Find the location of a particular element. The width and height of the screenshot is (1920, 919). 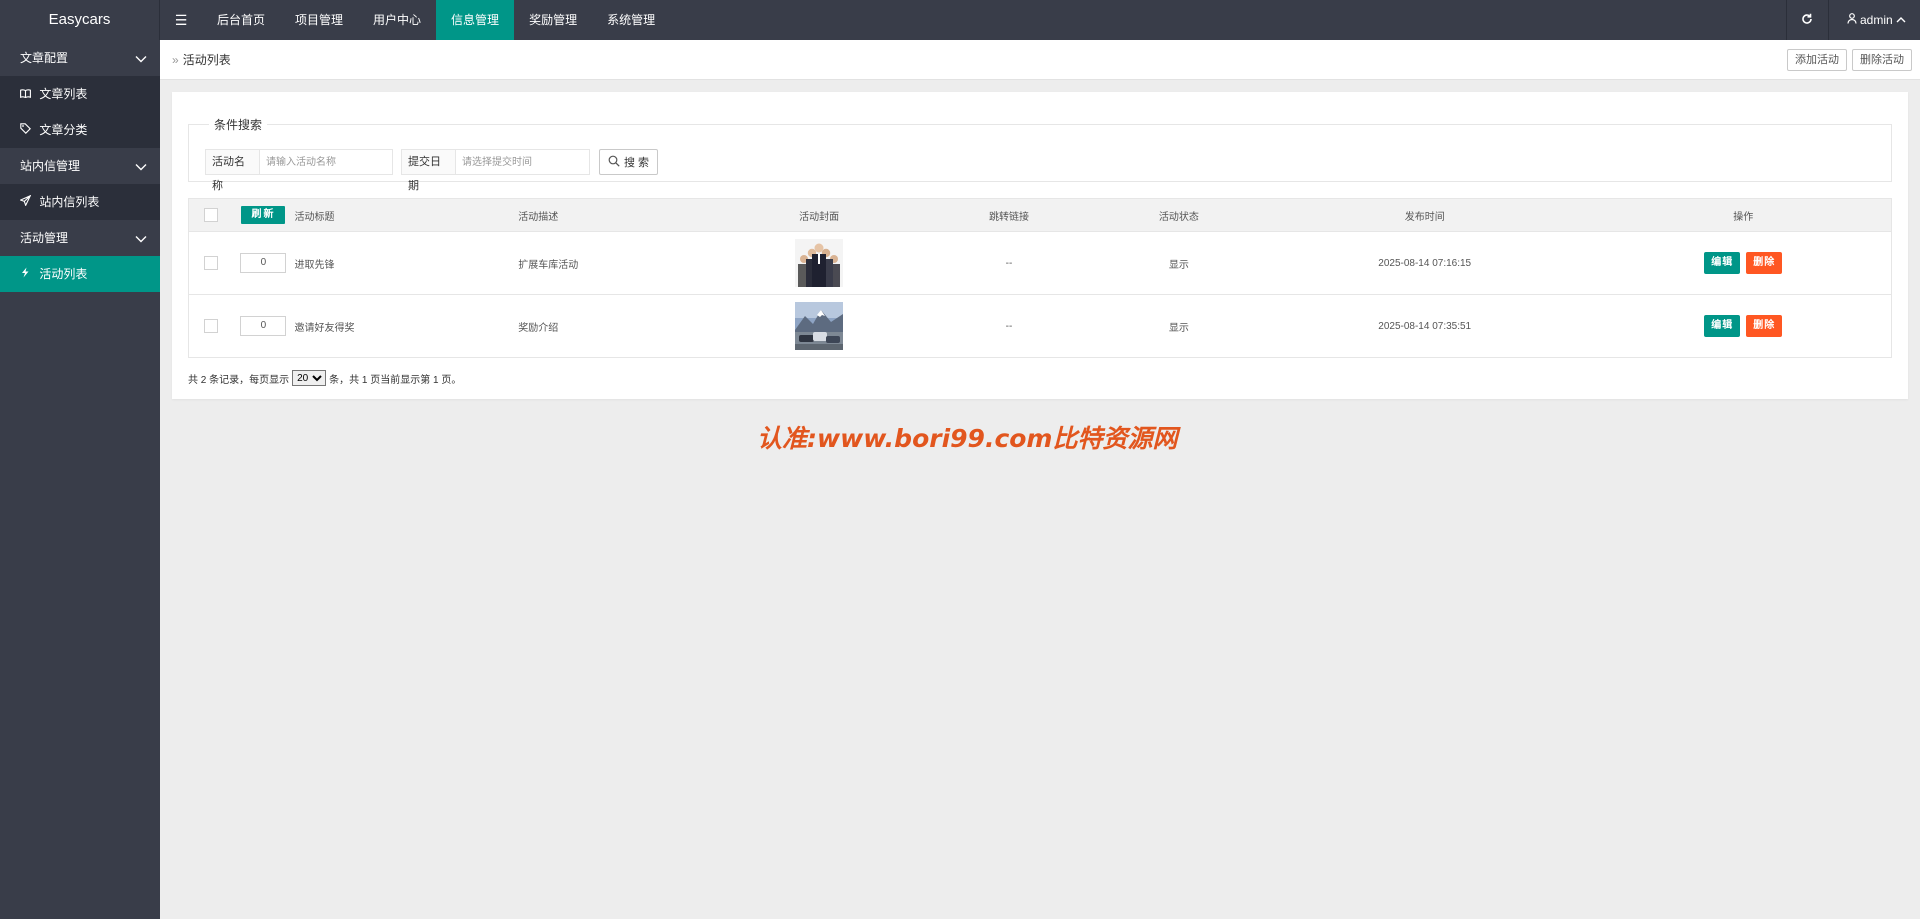

breadcrumb: » 活动列表 is located at coordinates (201, 60).